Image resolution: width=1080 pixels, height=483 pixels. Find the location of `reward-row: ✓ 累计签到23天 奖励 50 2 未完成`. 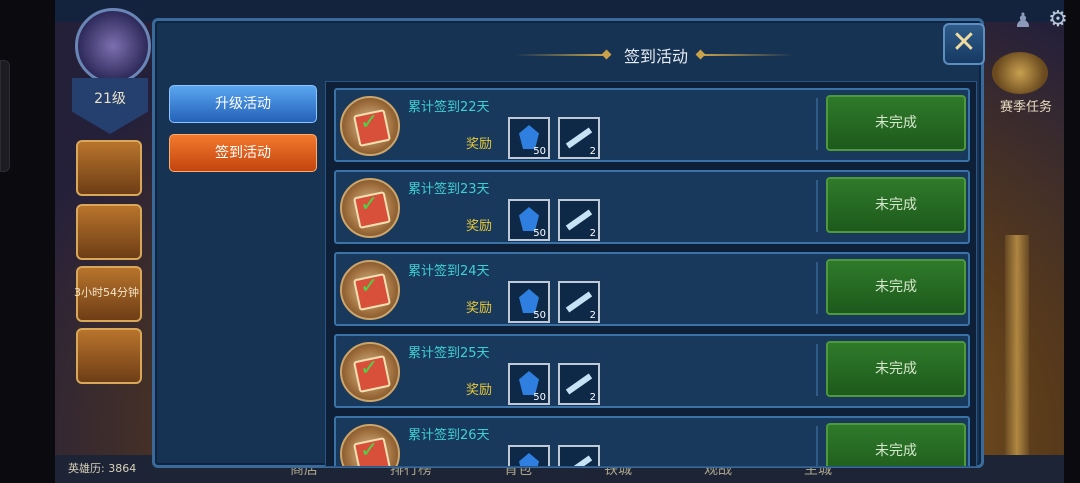

reward-row: ✓ 累计签到23天 奖励 50 2 未完成 is located at coordinates (652, 207).